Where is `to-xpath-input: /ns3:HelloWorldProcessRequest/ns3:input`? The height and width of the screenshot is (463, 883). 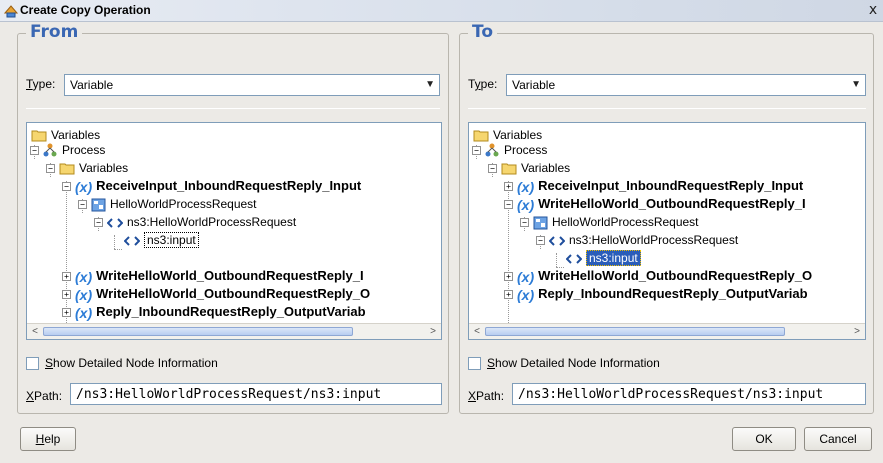 to-xpath-input: /ns3:HelloWorldProcessRequest/ns3:input is located at coordinates (689, 394).